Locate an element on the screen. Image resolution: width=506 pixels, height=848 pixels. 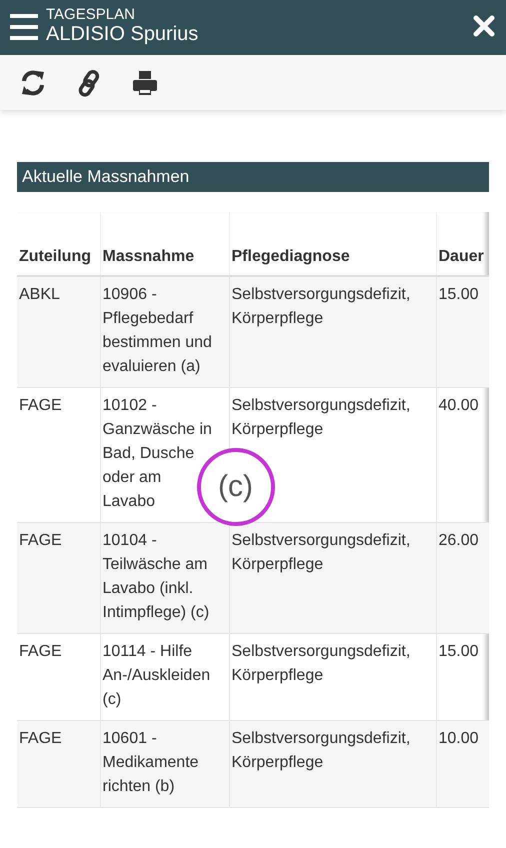
table-cell: ABKL is located at coordinates (39, 294).